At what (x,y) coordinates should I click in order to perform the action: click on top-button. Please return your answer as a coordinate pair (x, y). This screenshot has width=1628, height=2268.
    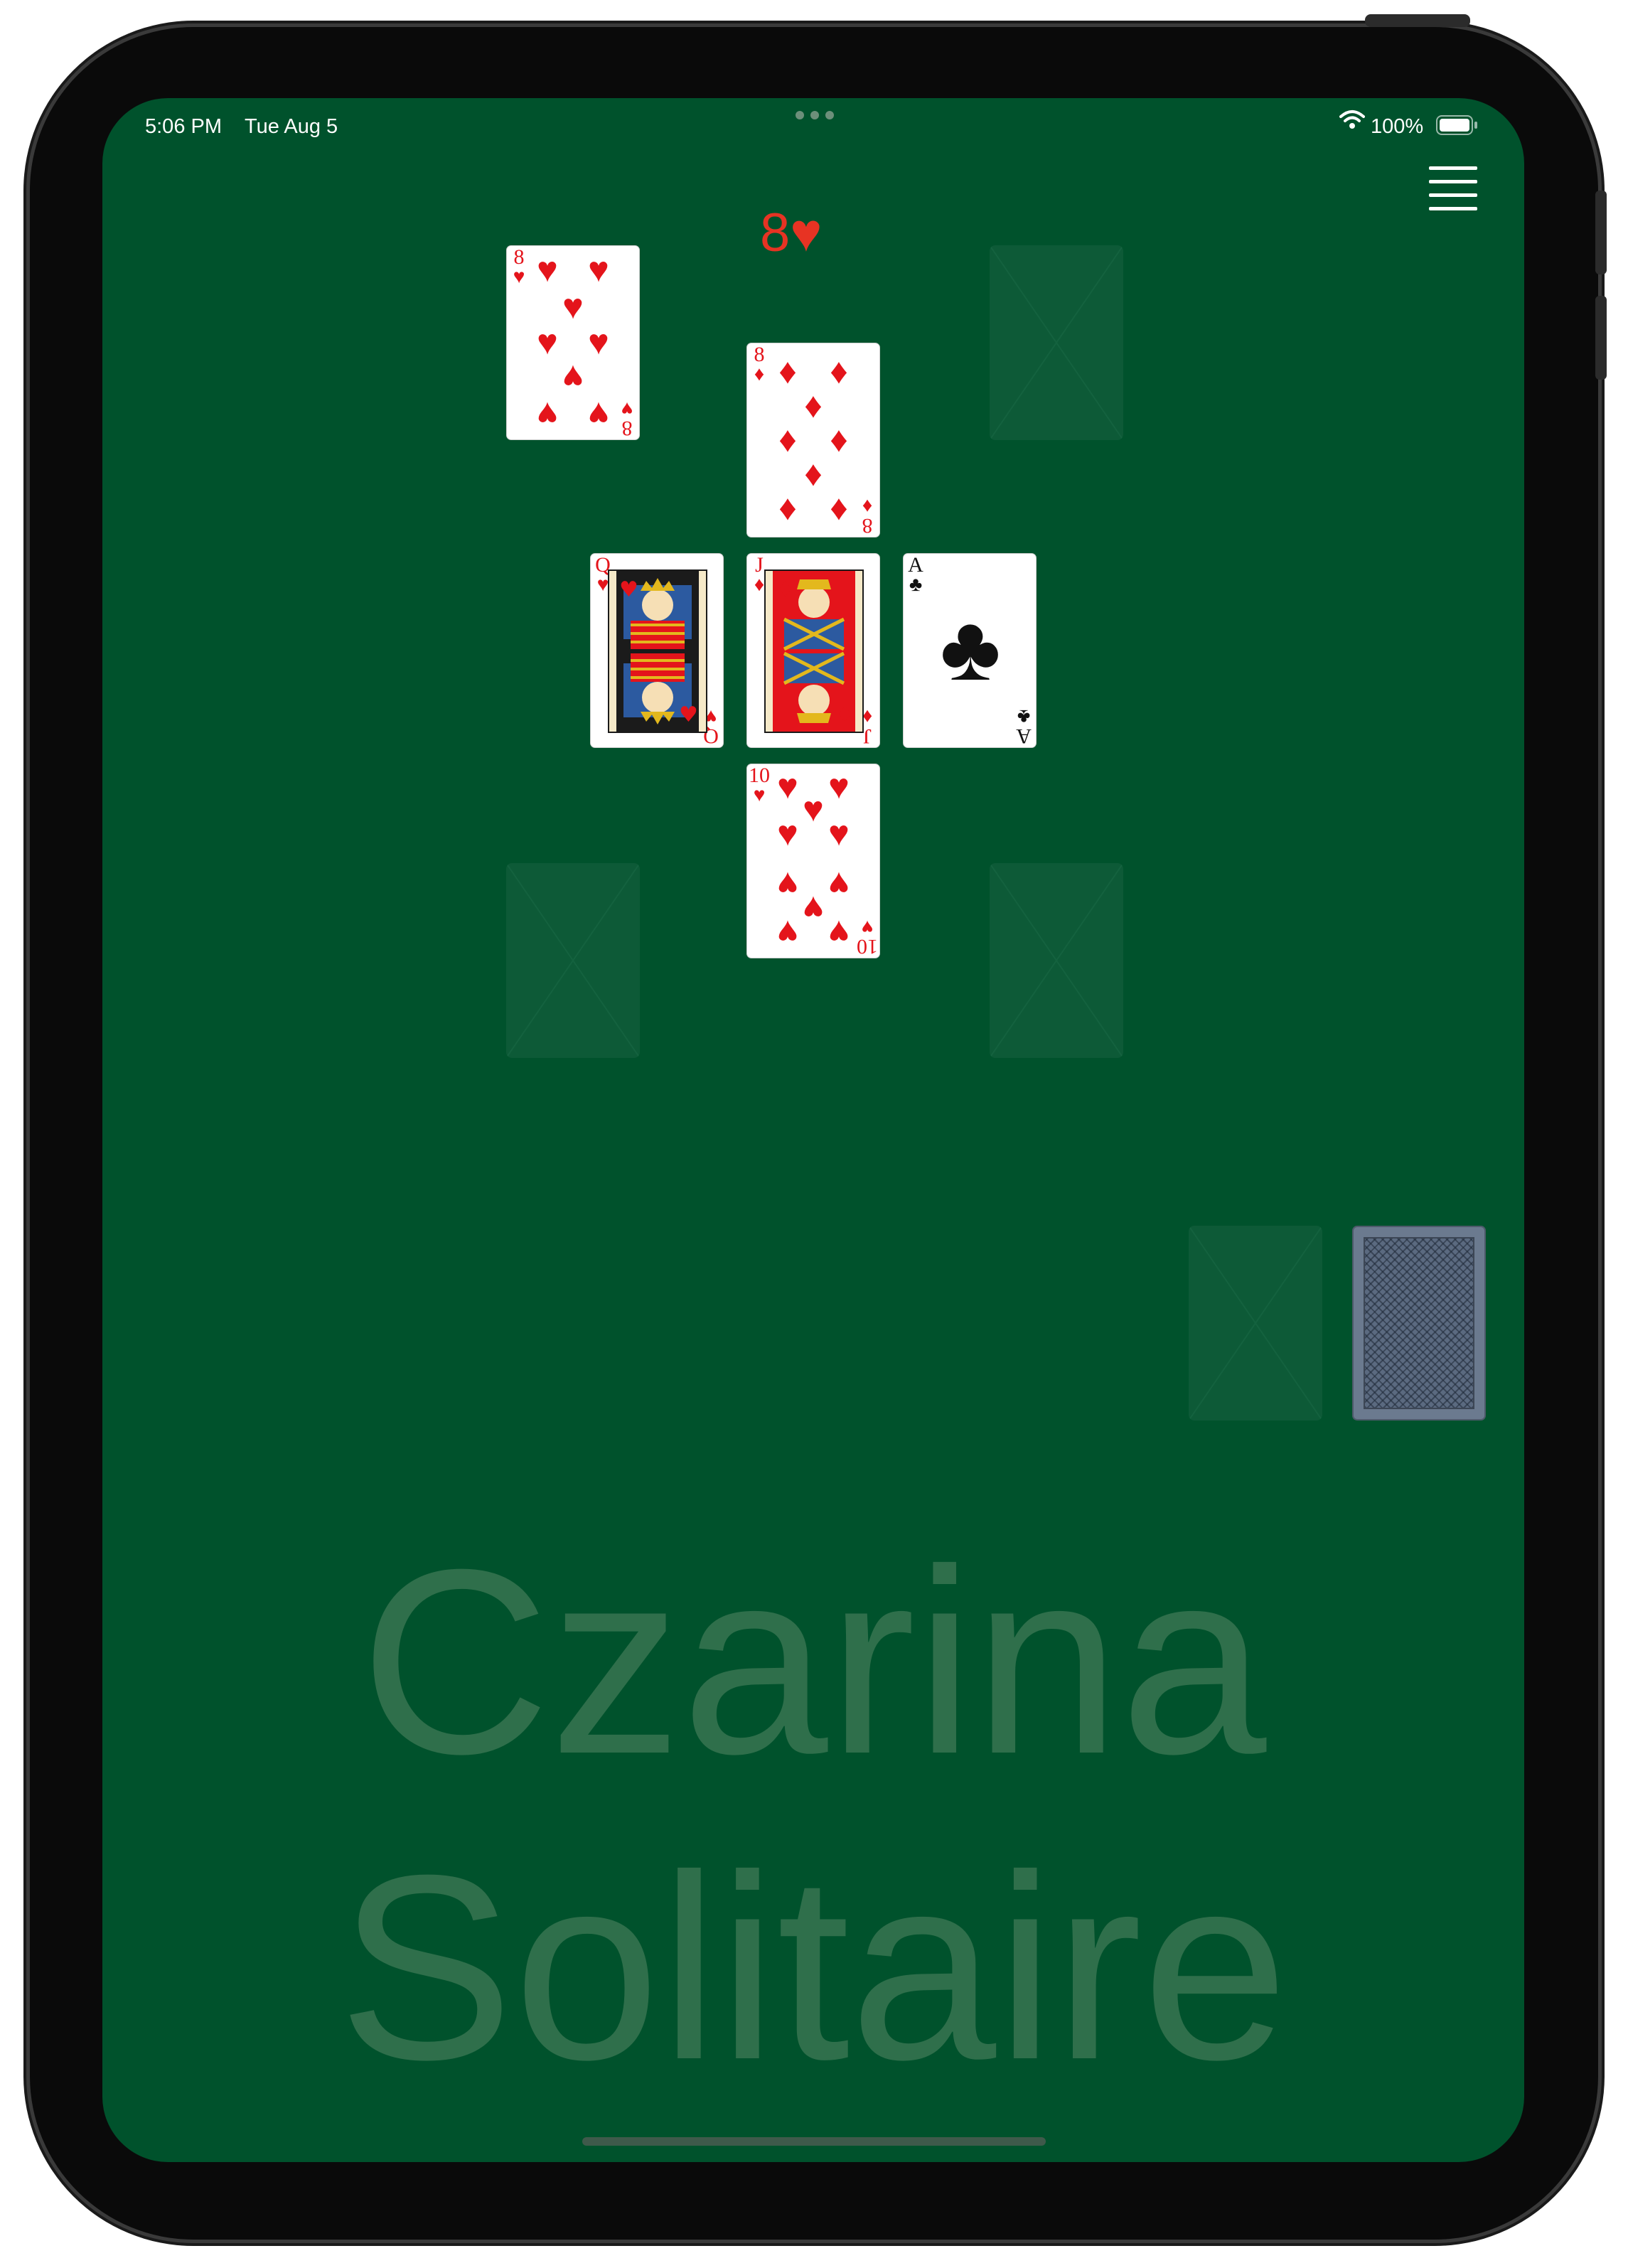
    Looking at the image, I should click on (1417, 20).